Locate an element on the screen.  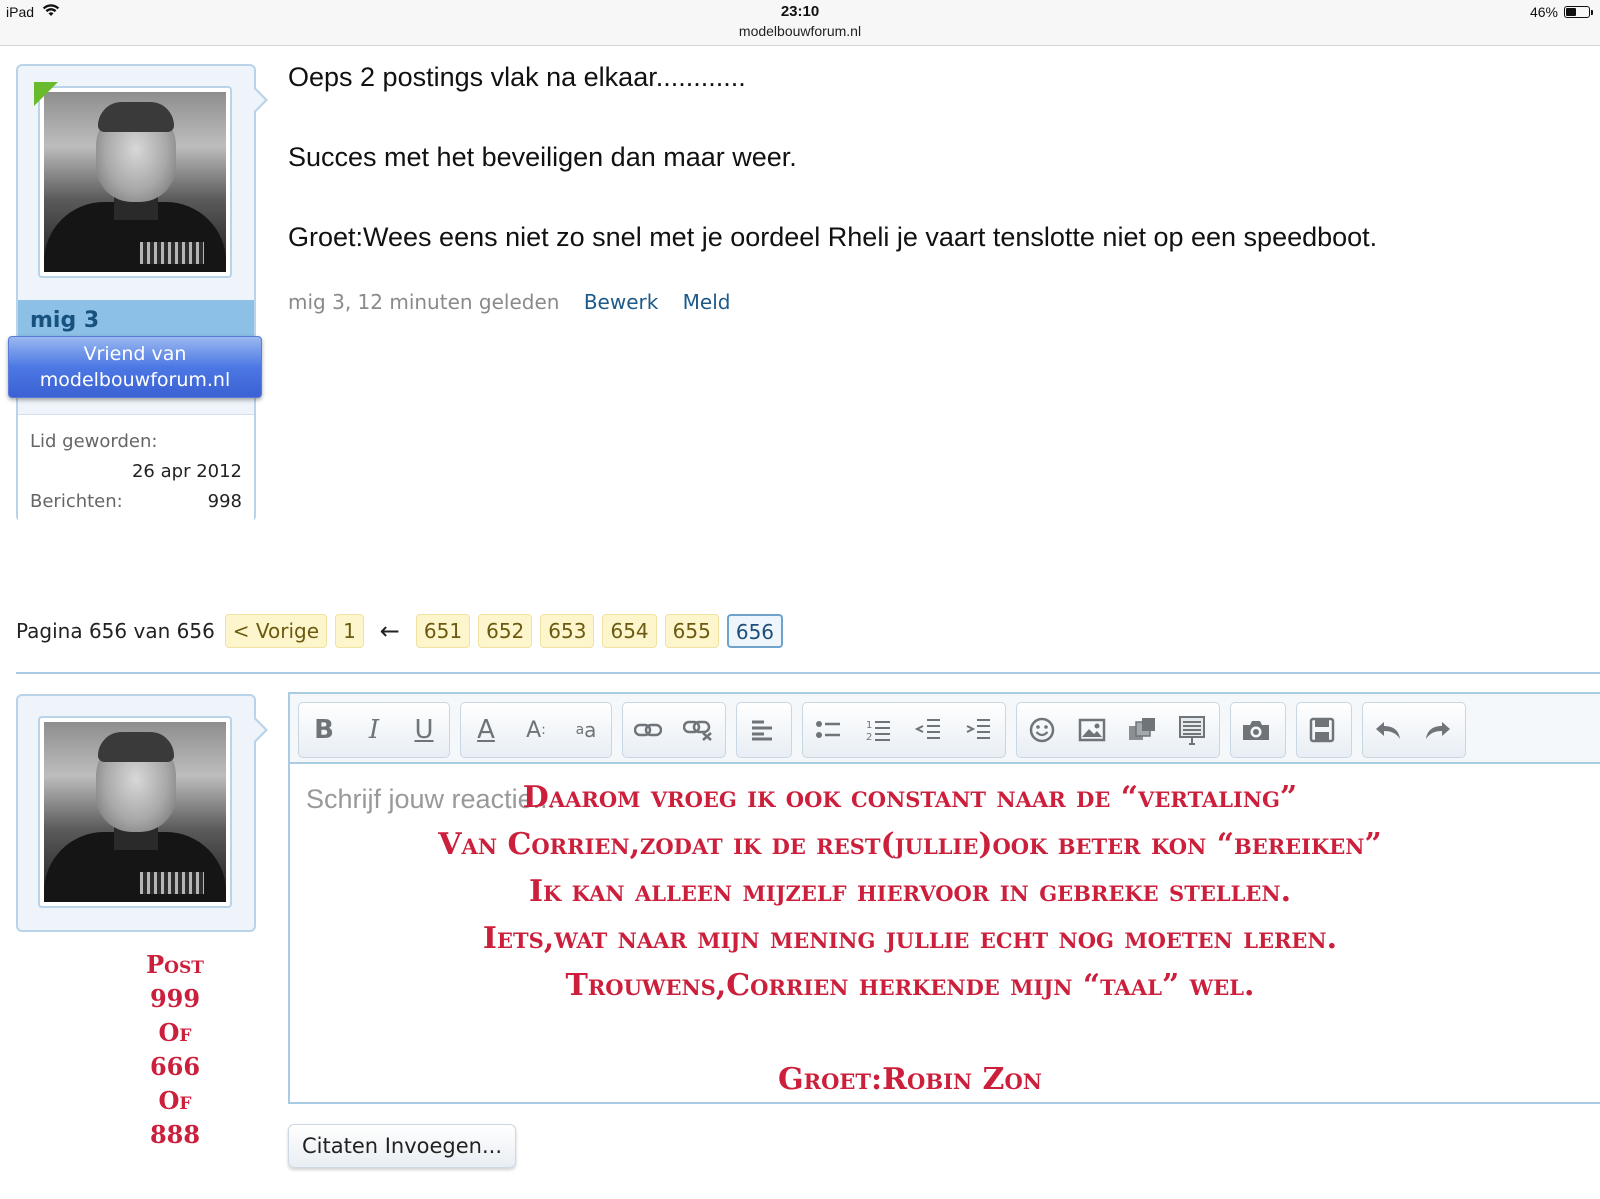
battery-percentage: 46% is located at coordinates (1543, 12).